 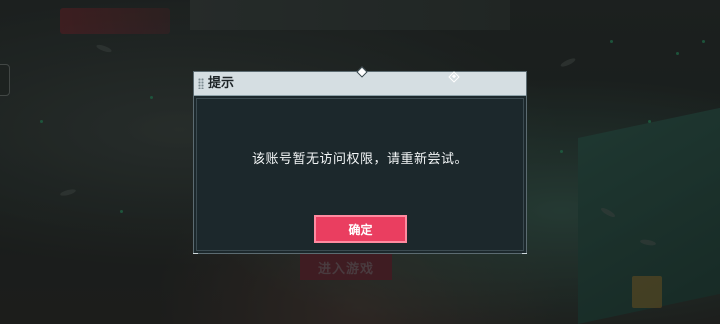 I want to click on confirm-button: 确定, so click(x=360, y=229).